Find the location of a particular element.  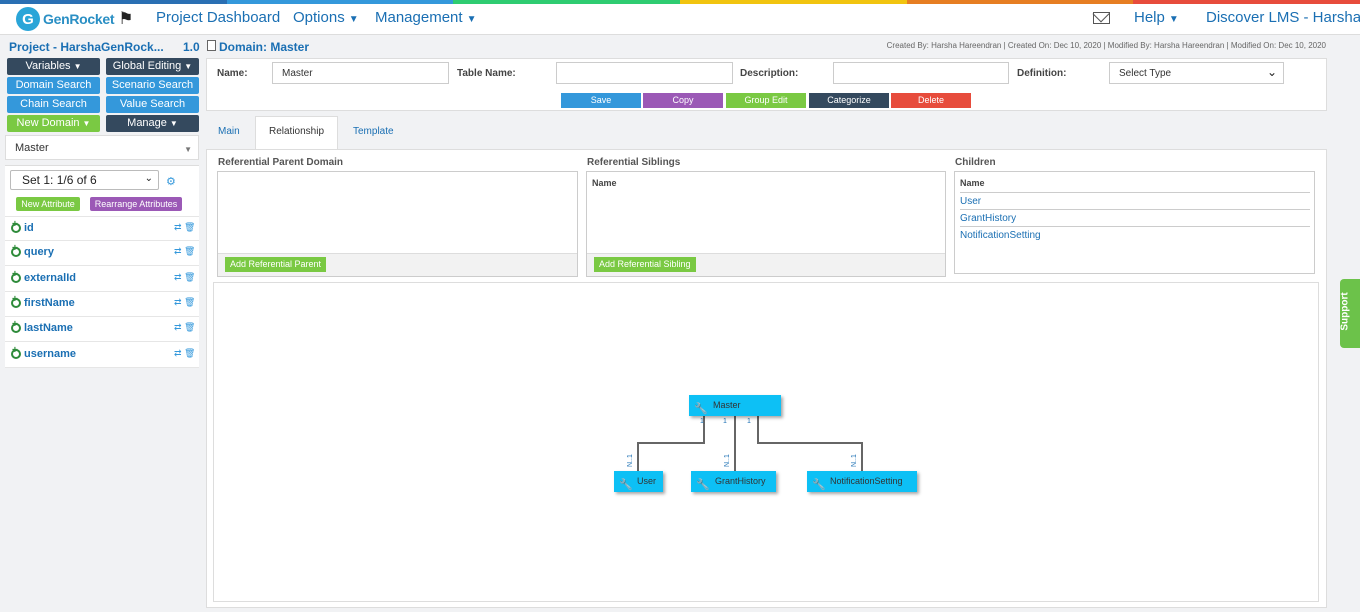

manage-button: Manage ▼ is located at coordinates (152, 123).